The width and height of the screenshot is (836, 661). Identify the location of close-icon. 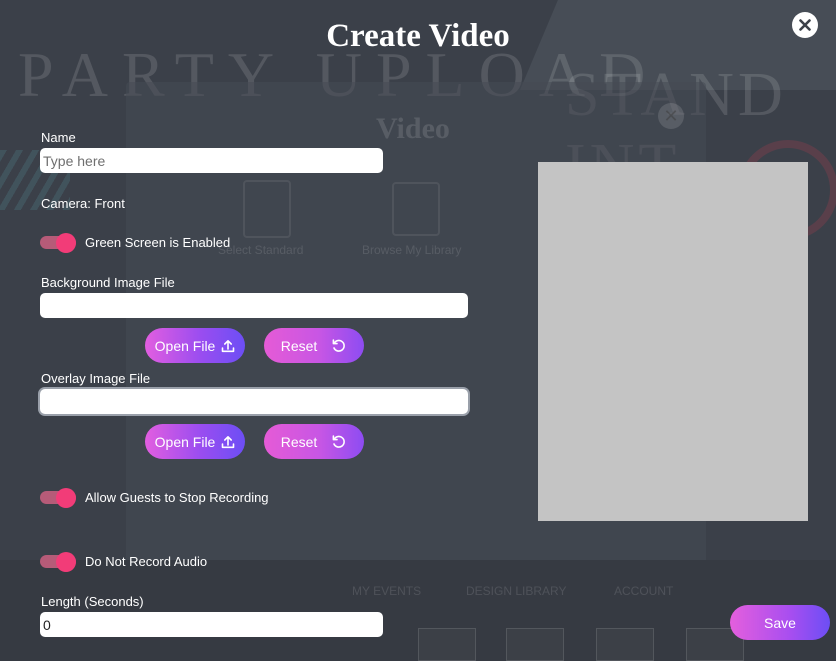
(805, 25).